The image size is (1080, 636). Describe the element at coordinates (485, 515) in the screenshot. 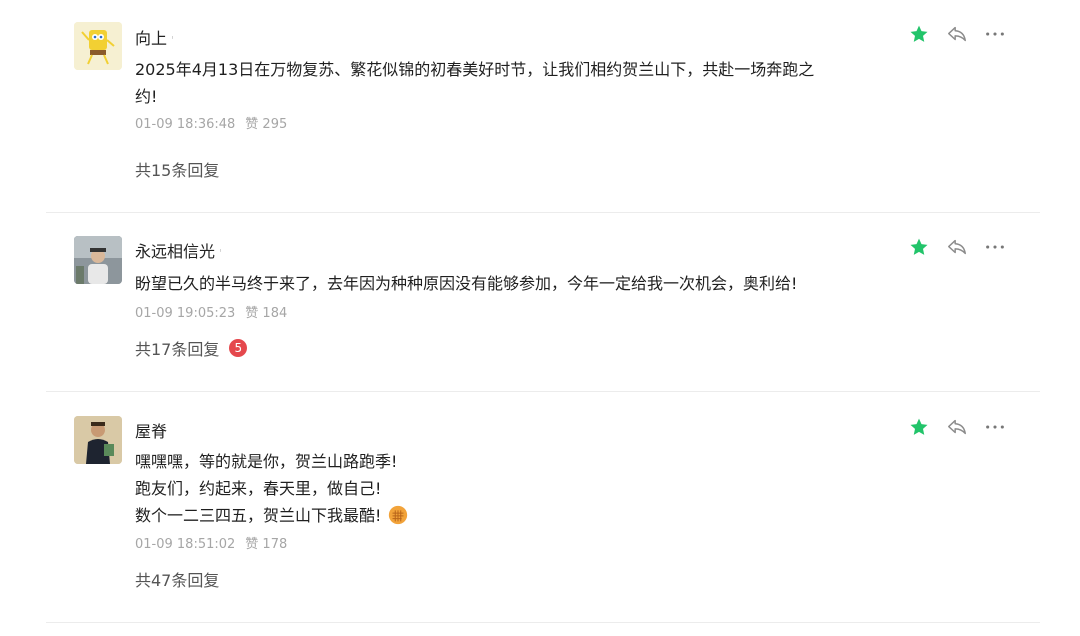

I see `comment-line: 数个一二三四五，贺兰山下我最酷!` at that location.